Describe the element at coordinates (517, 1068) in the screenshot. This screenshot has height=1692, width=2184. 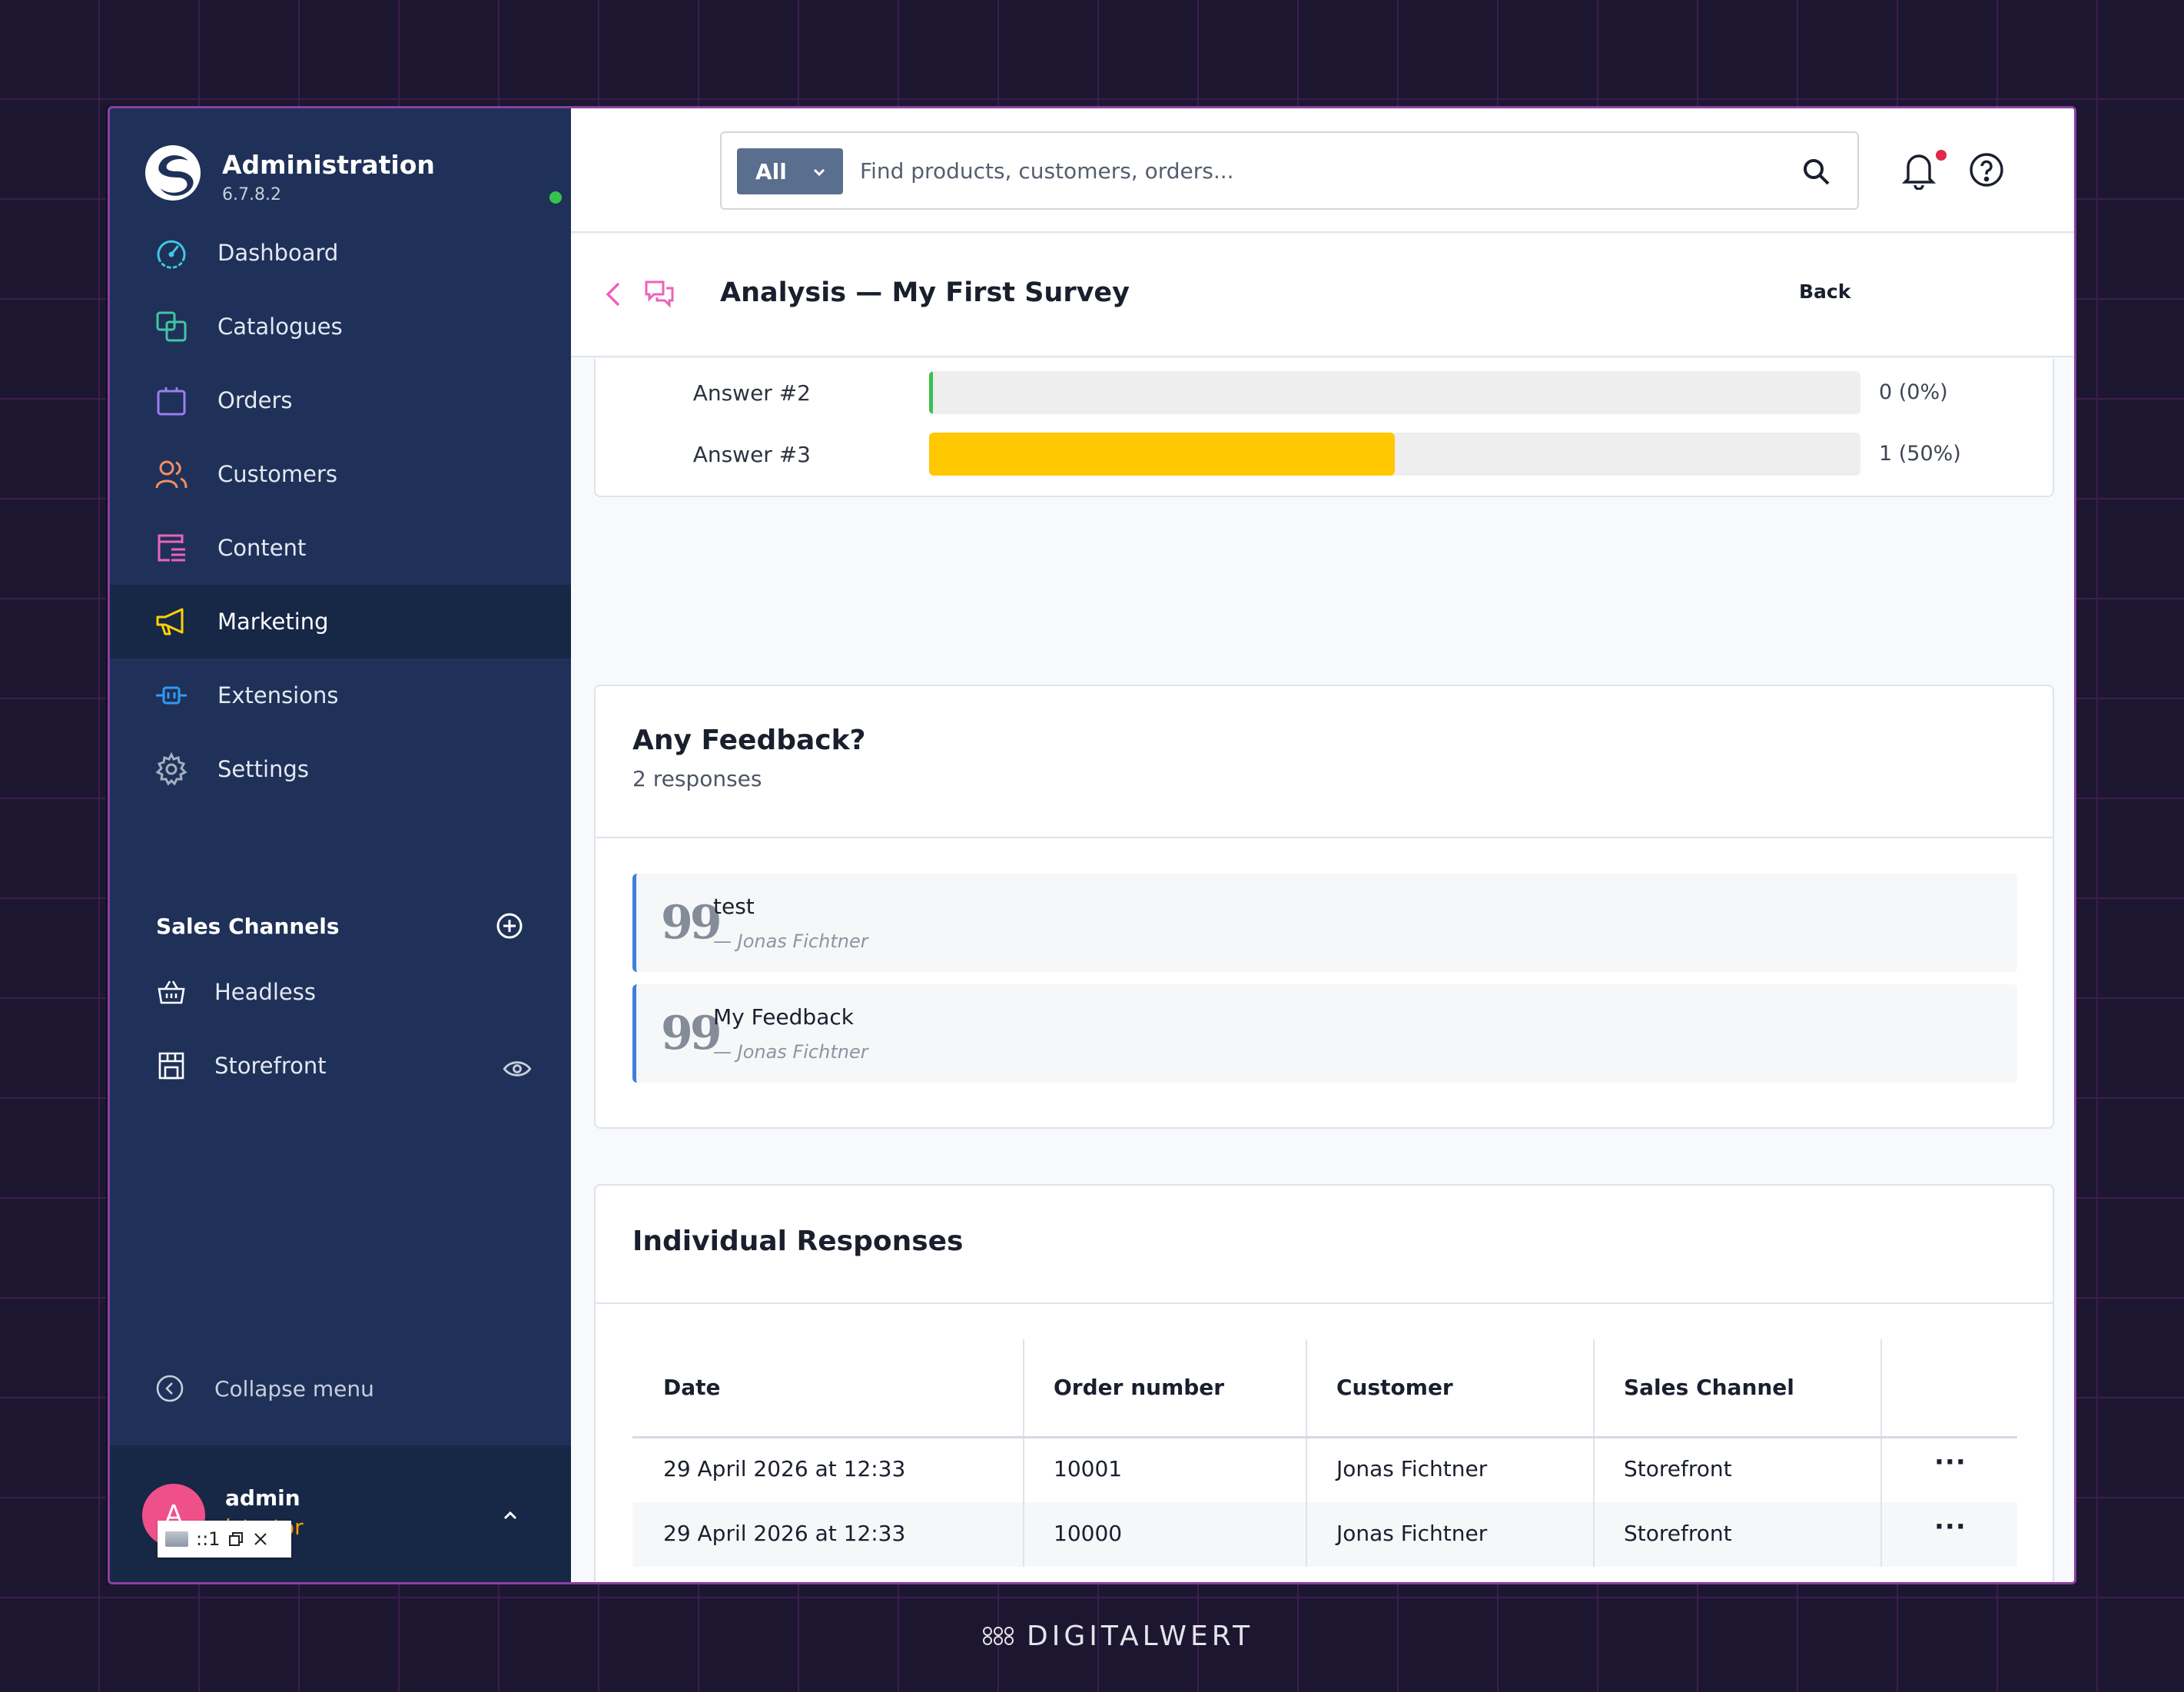
I see `eye-icon` at that location.